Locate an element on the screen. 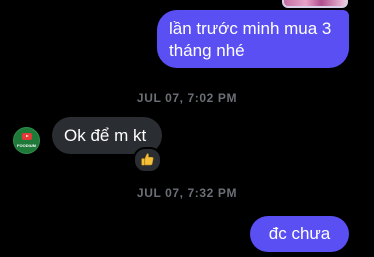 This screenshot has width=374, height=257. avatar-label: FOODIUM is located at coordinates (26, 145).